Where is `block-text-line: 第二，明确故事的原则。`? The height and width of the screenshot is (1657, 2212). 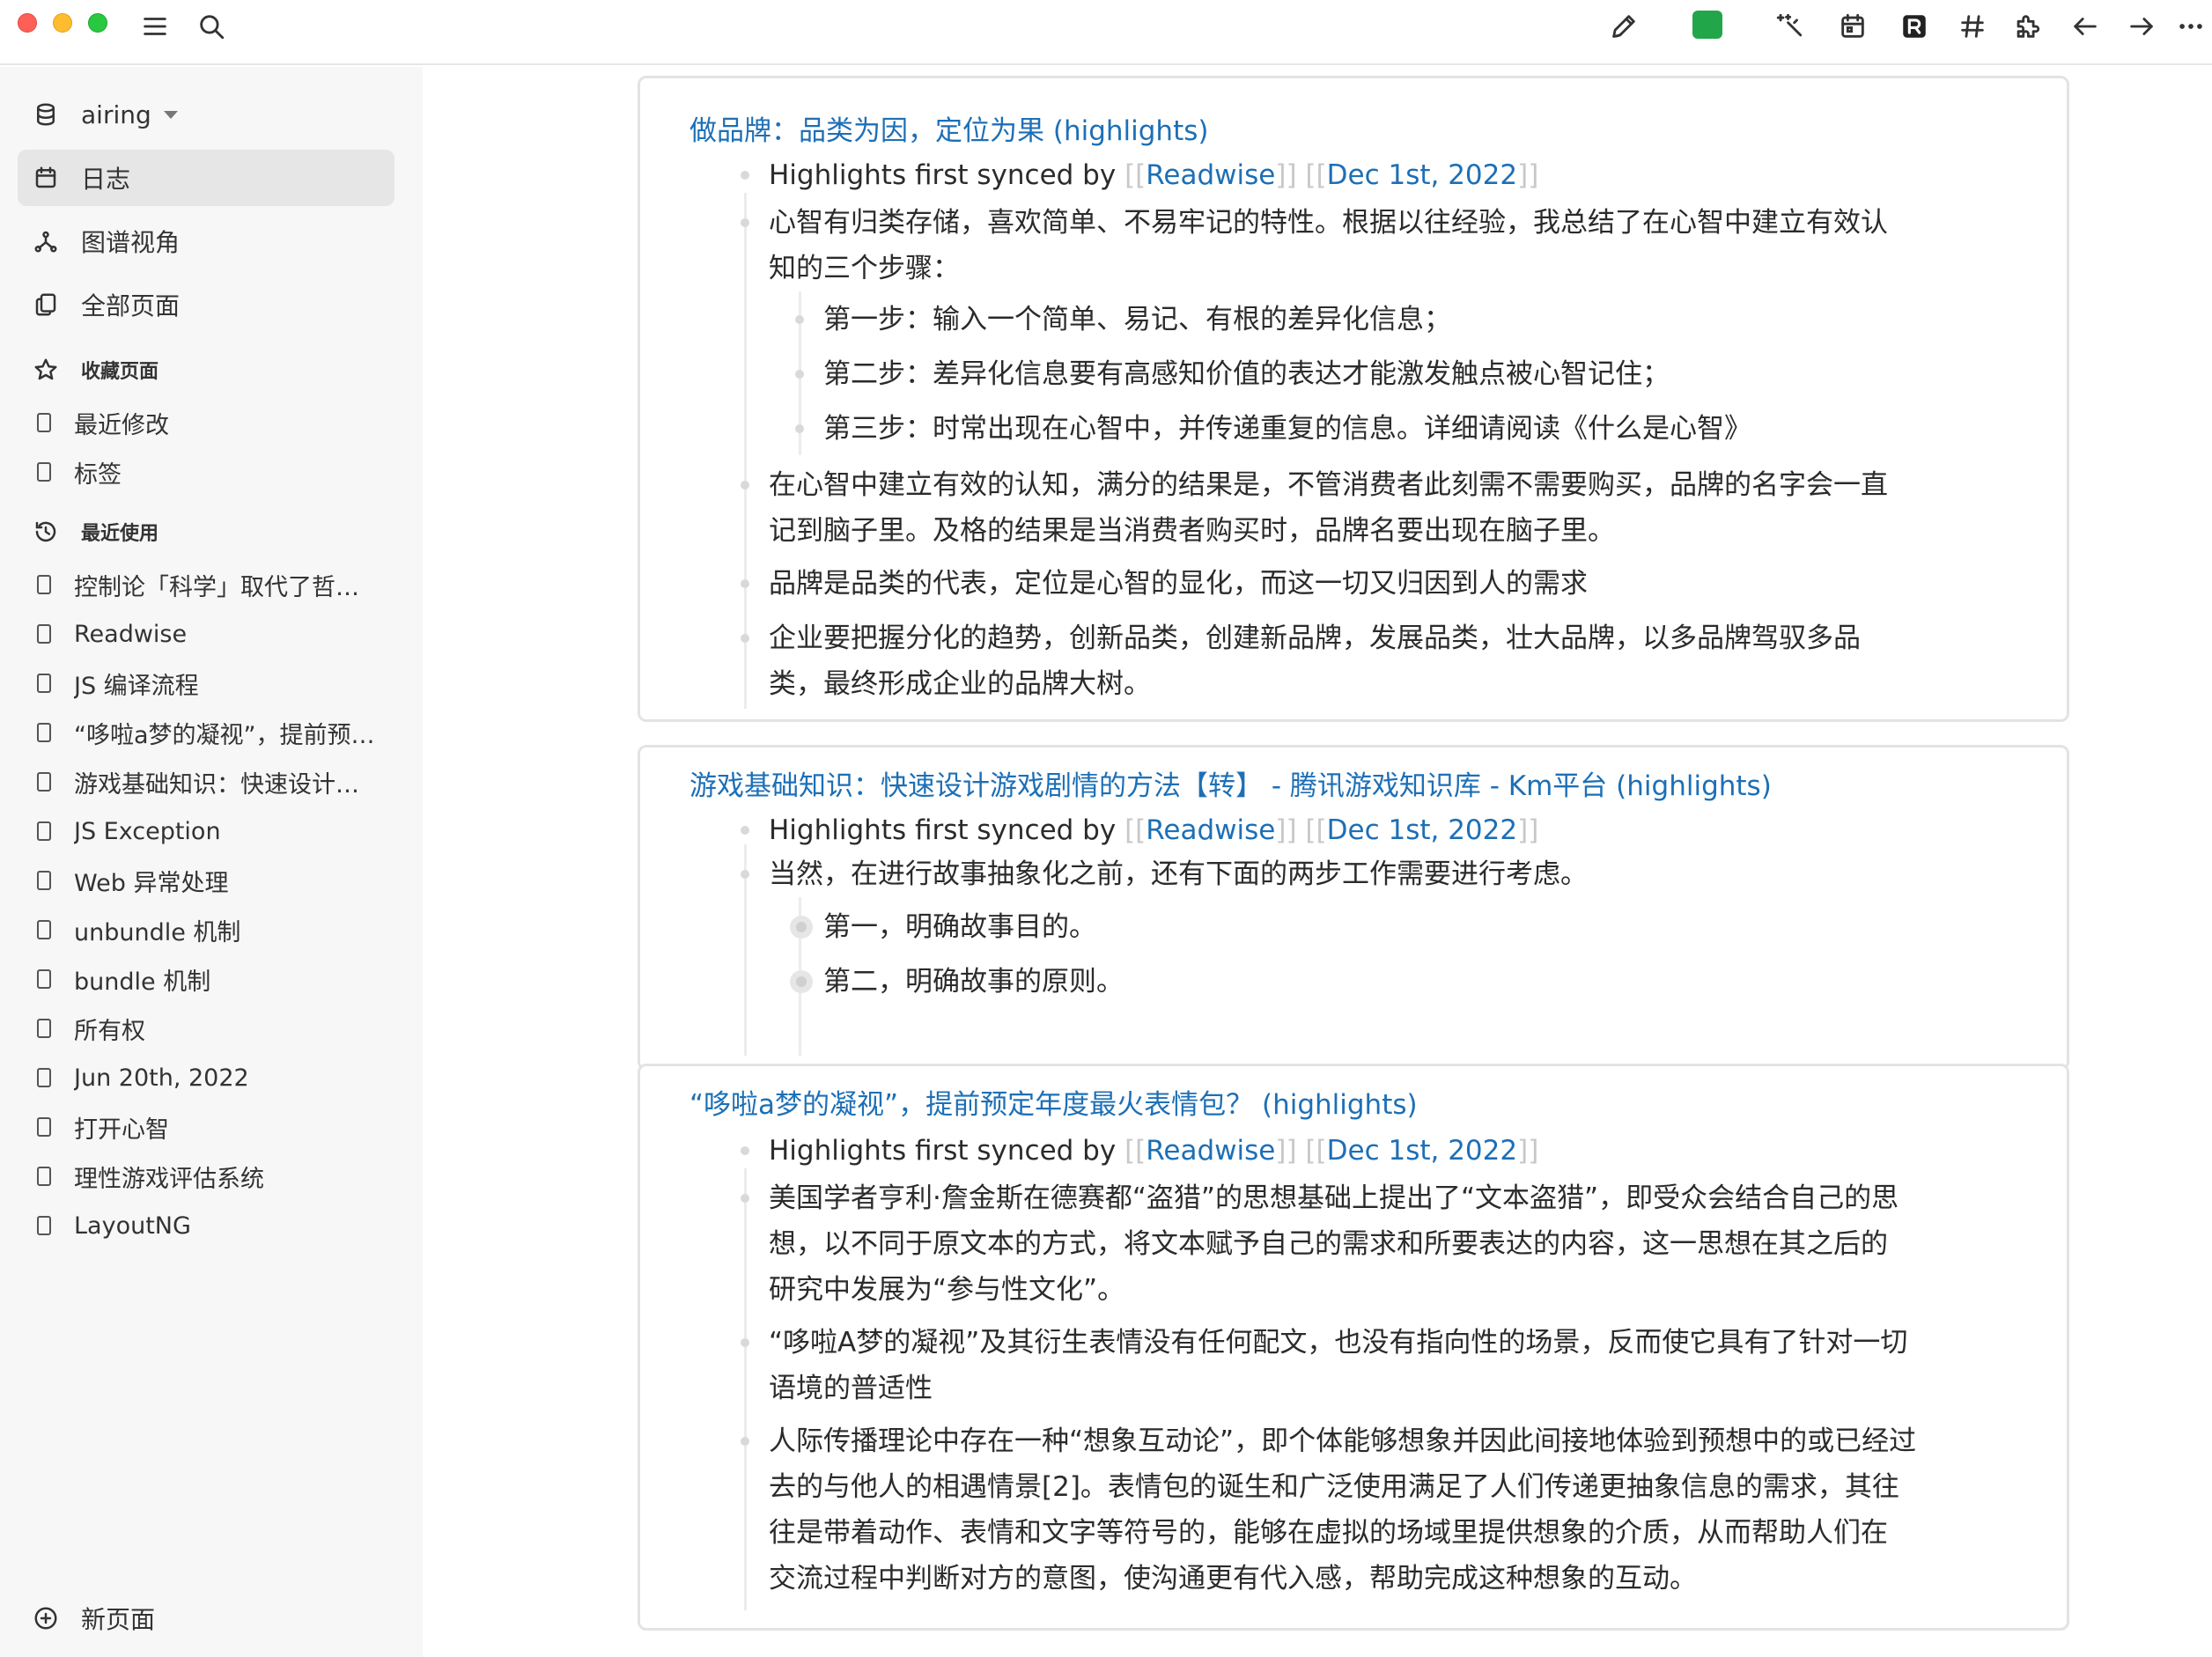
block-text-line: 第二，明确故事的原则。 is located at coordinates (973, 982).